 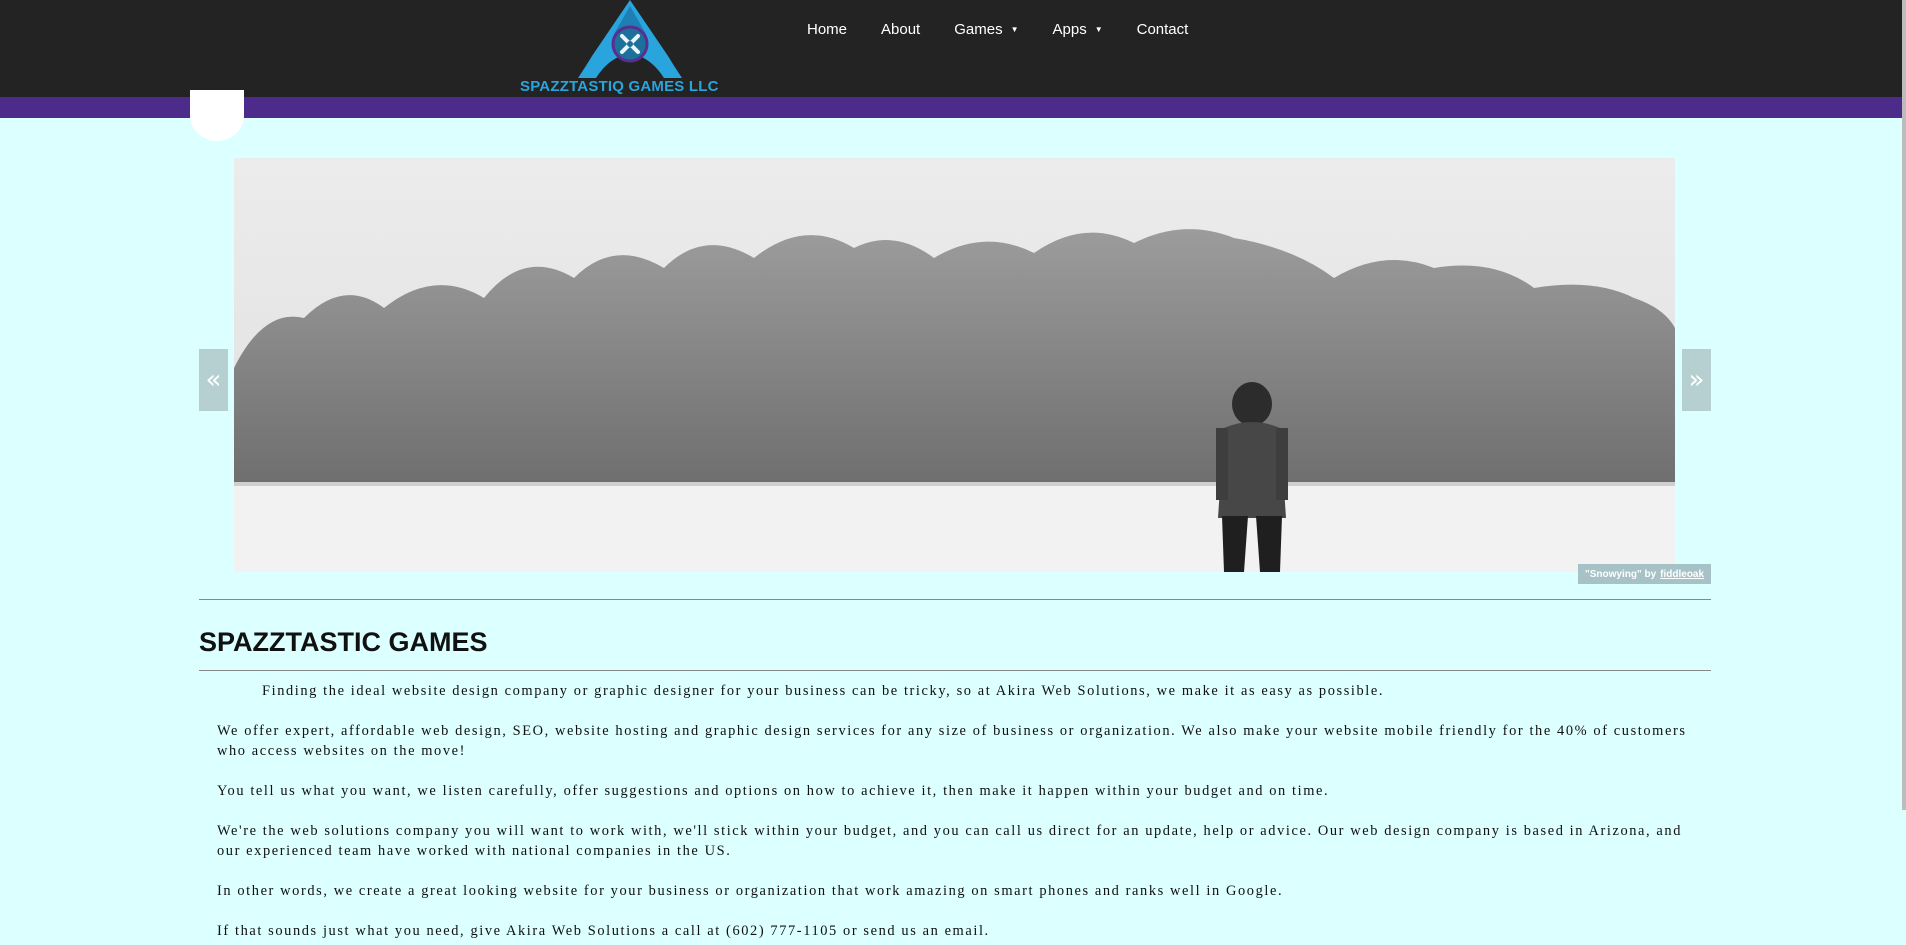 I want to click on chevron-left-icon: «, so click(x=213, y=380).